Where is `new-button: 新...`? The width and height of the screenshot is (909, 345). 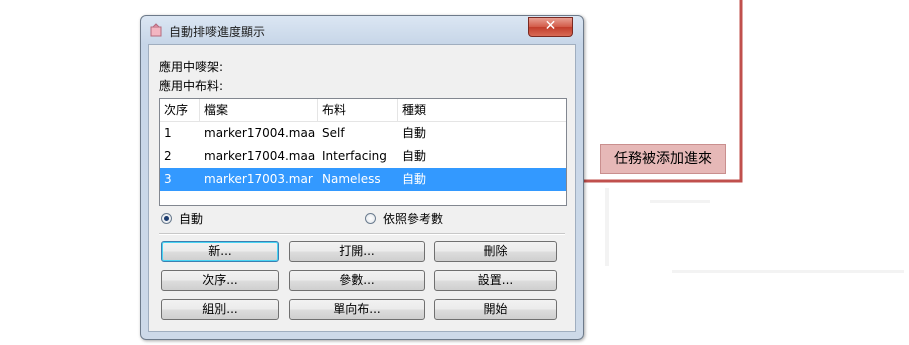
new-button: 新... is located at coordinates (220, 251).